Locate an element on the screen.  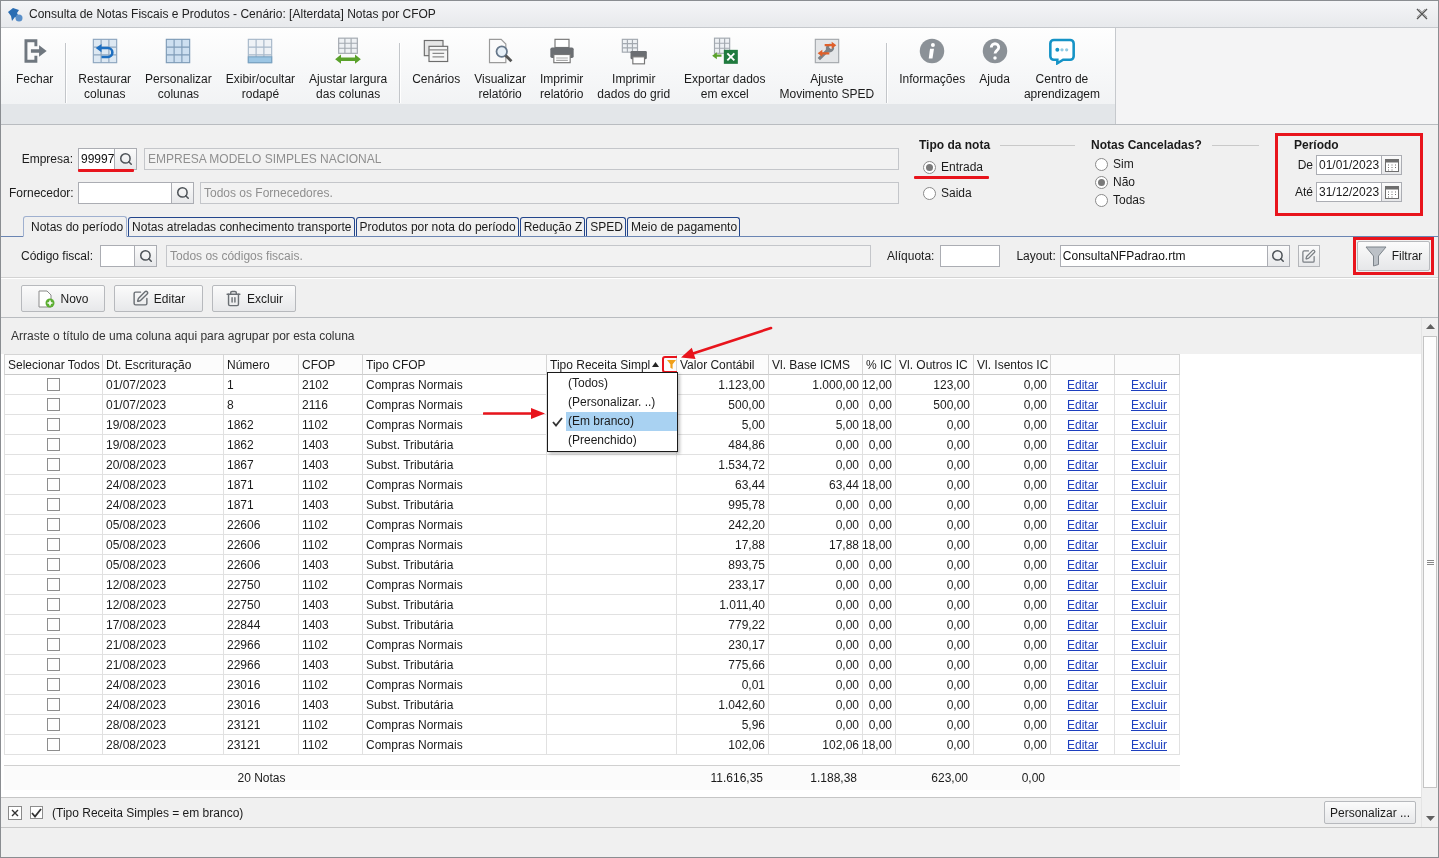
filter-option: (Em branco) is located at coordinates (621, 421).